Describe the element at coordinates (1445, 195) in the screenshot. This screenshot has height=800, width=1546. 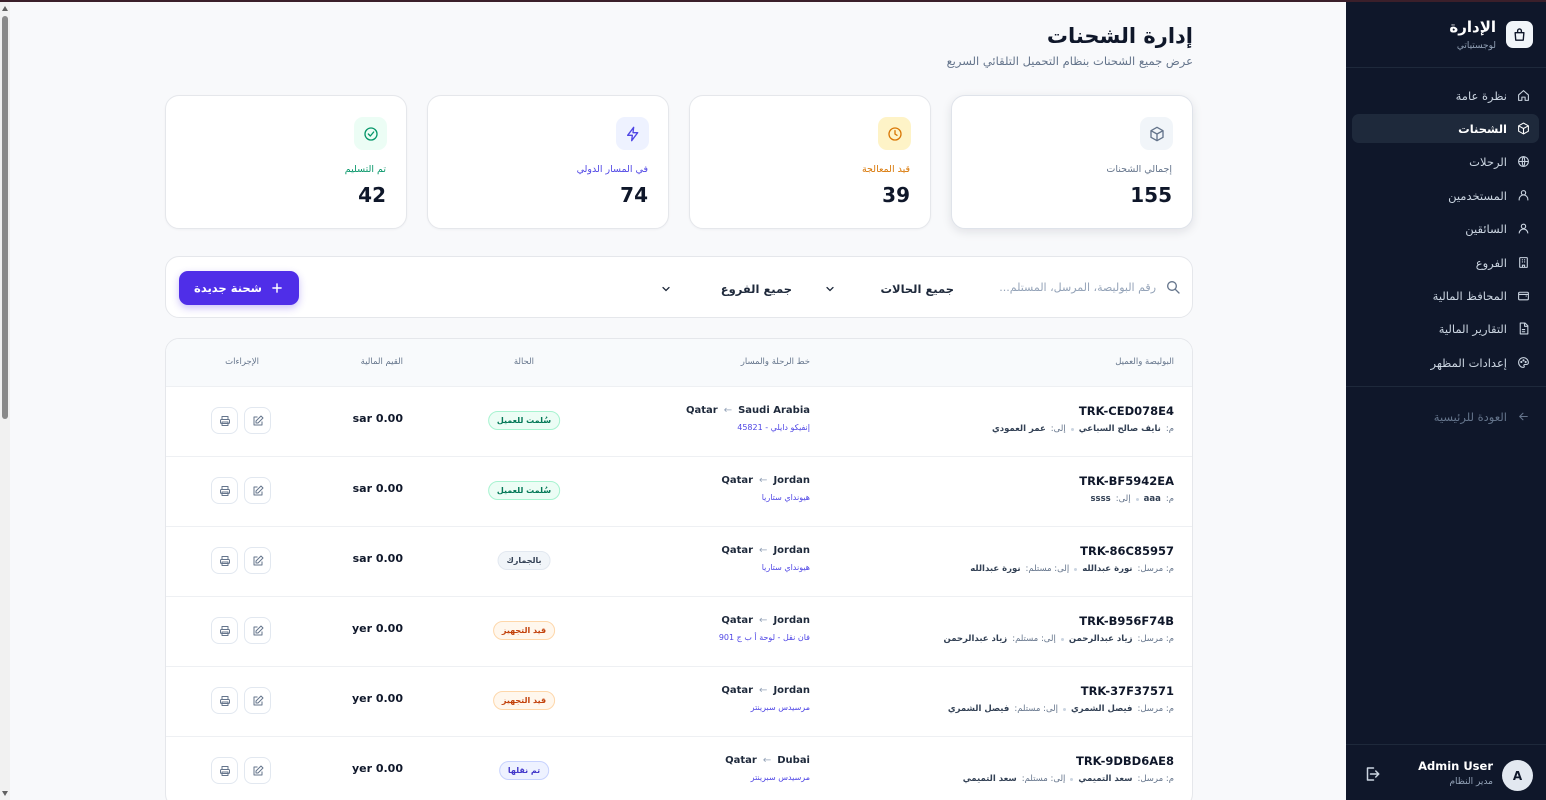
I see `sidebar-item-users: المستخدمين` at that location.